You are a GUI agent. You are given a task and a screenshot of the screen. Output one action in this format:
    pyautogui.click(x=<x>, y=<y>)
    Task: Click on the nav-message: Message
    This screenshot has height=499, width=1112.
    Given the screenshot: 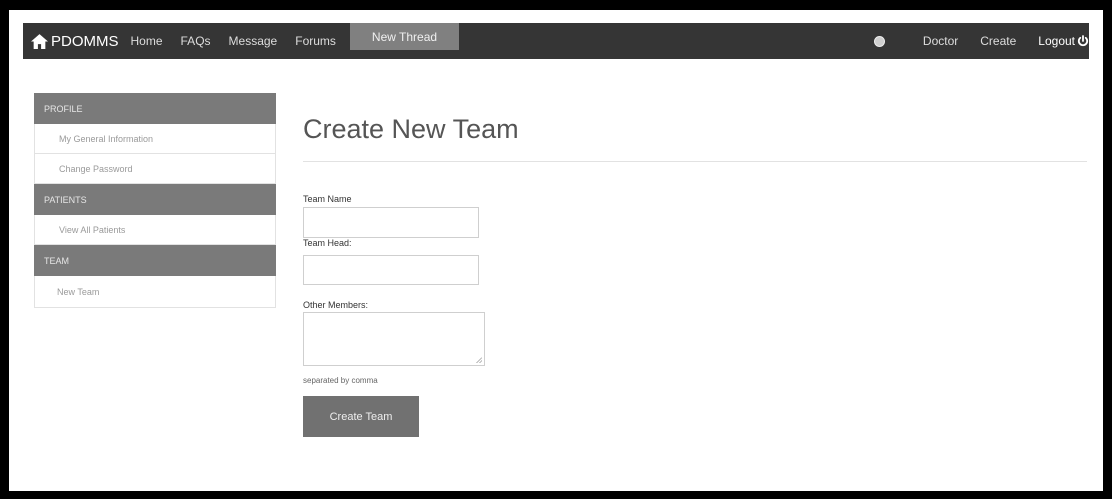 What is the action you would take?
    pyautogui.click(x=253, y=41)
    